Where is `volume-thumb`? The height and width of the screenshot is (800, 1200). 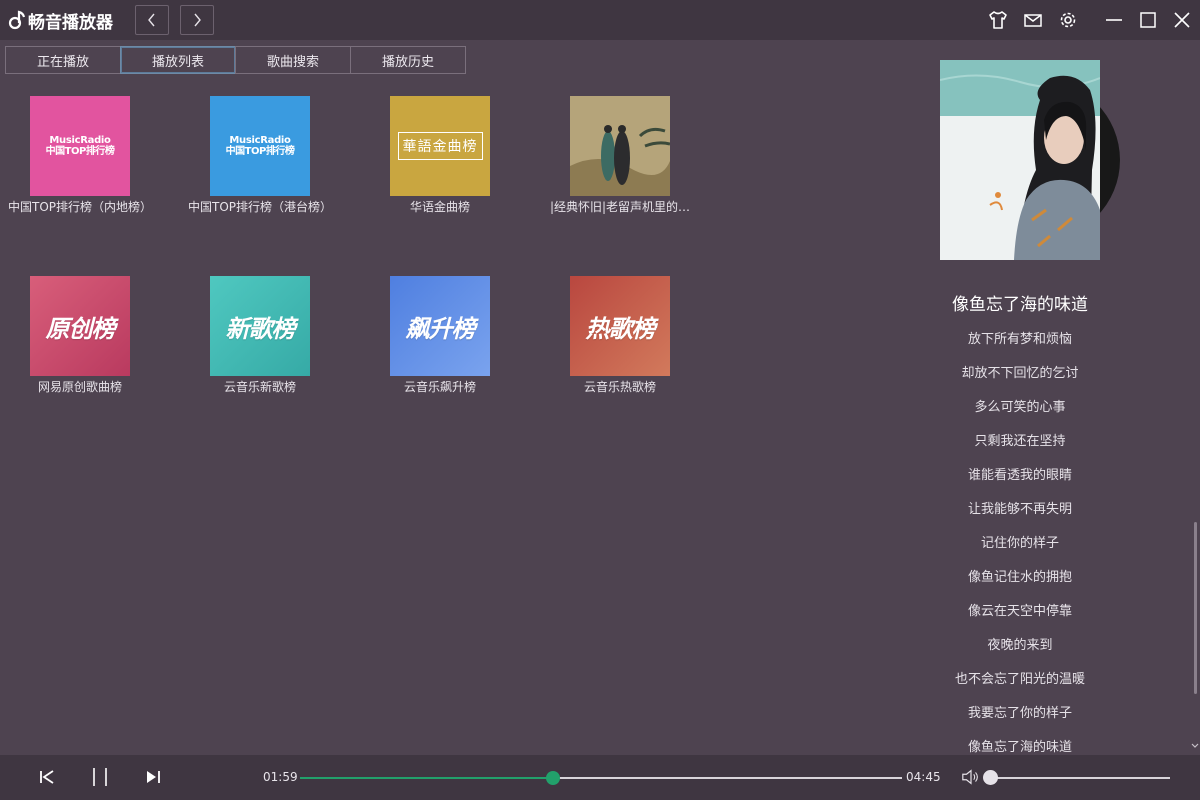
volume-thumb is located at coordinates (990, 777).